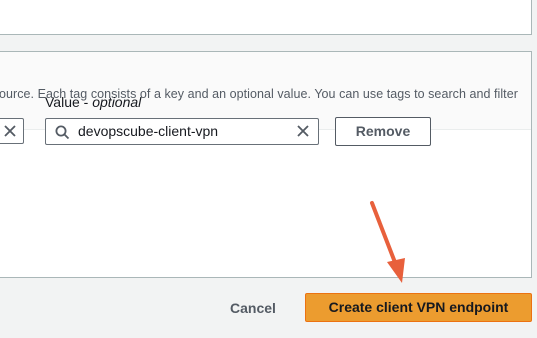 Image resolution: width=537 pixels, height=338 pixels. I want to click on value-optional-text: optional, so click(117, 102).